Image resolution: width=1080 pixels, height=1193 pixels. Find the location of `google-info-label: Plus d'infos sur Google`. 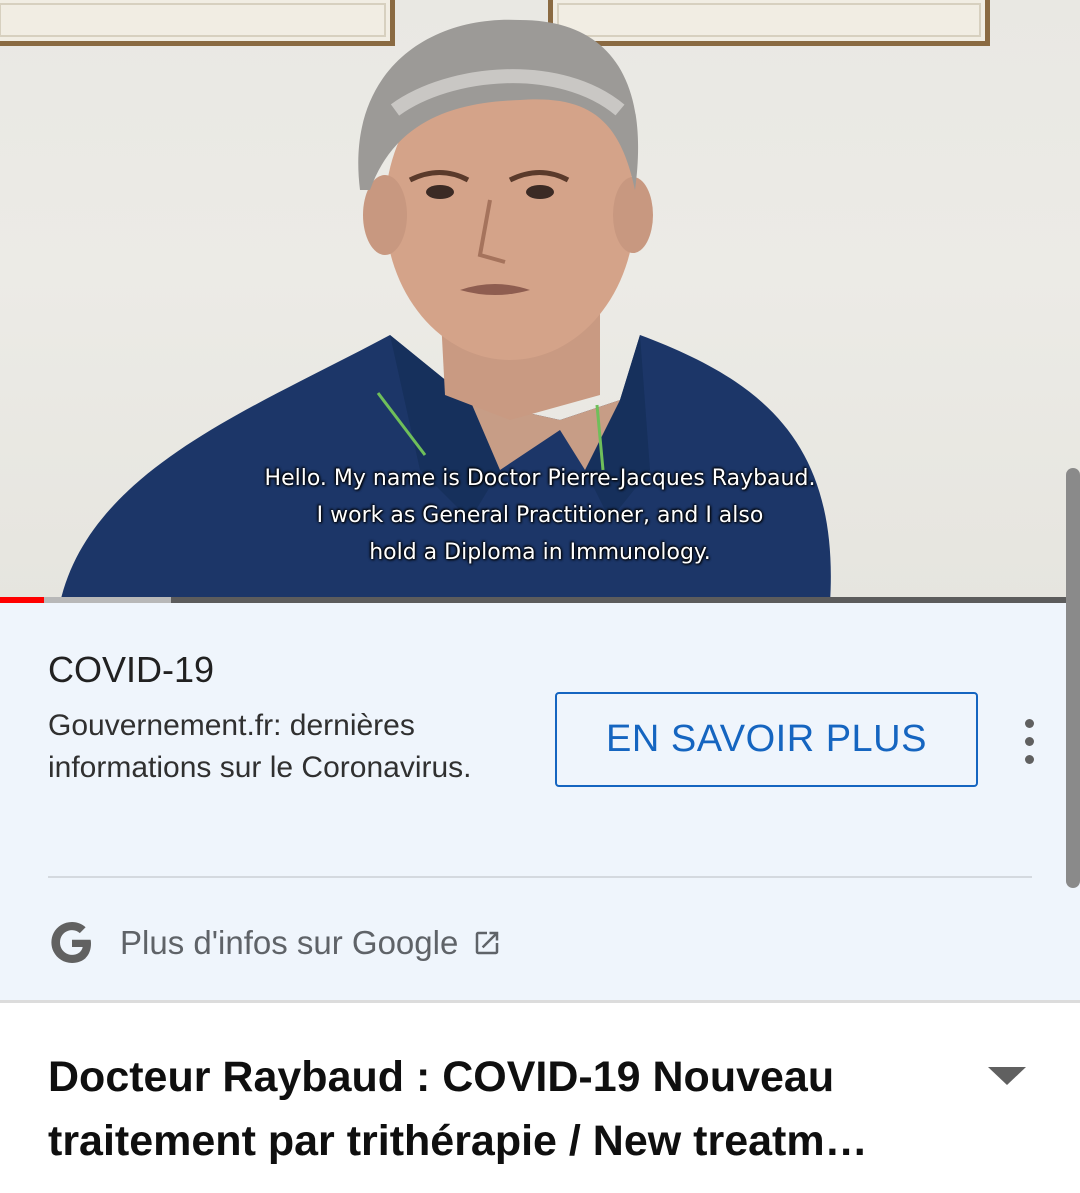

google-info-label: Plus d'infos sur Google is located at coordinates (289, 942).